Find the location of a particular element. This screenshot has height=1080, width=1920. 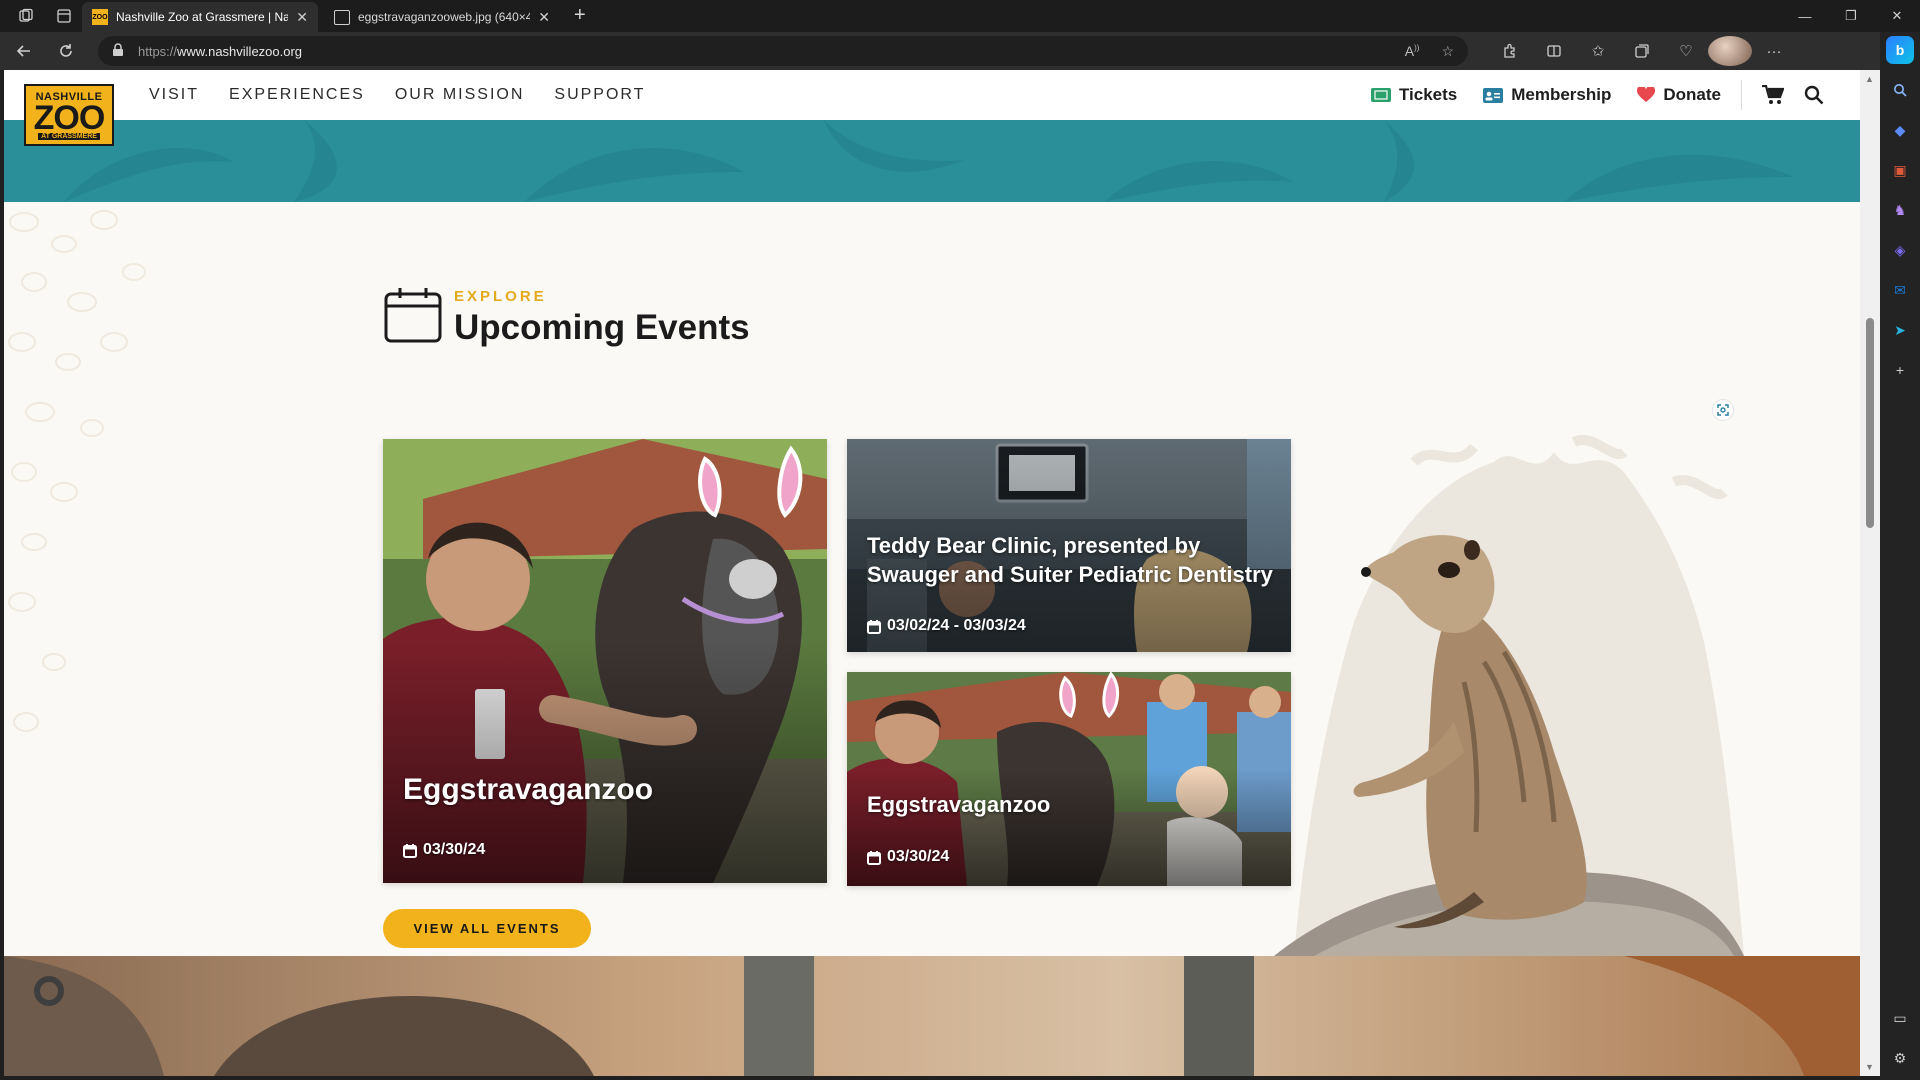

back-icon is located at coordinates (24, 51).